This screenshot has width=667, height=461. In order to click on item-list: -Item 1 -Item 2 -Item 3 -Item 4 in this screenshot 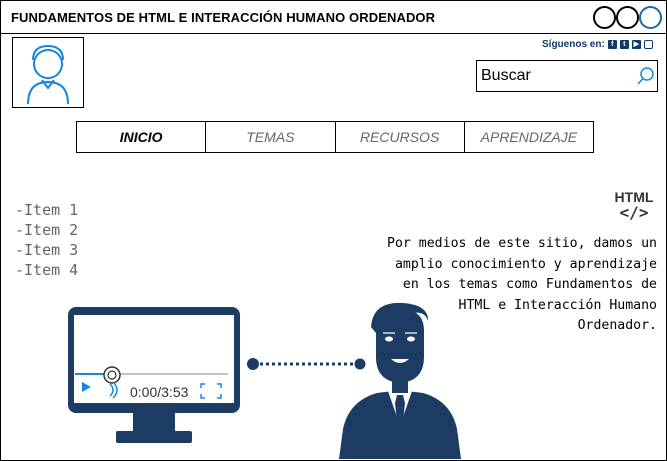, I will do `click(46, 240)`.